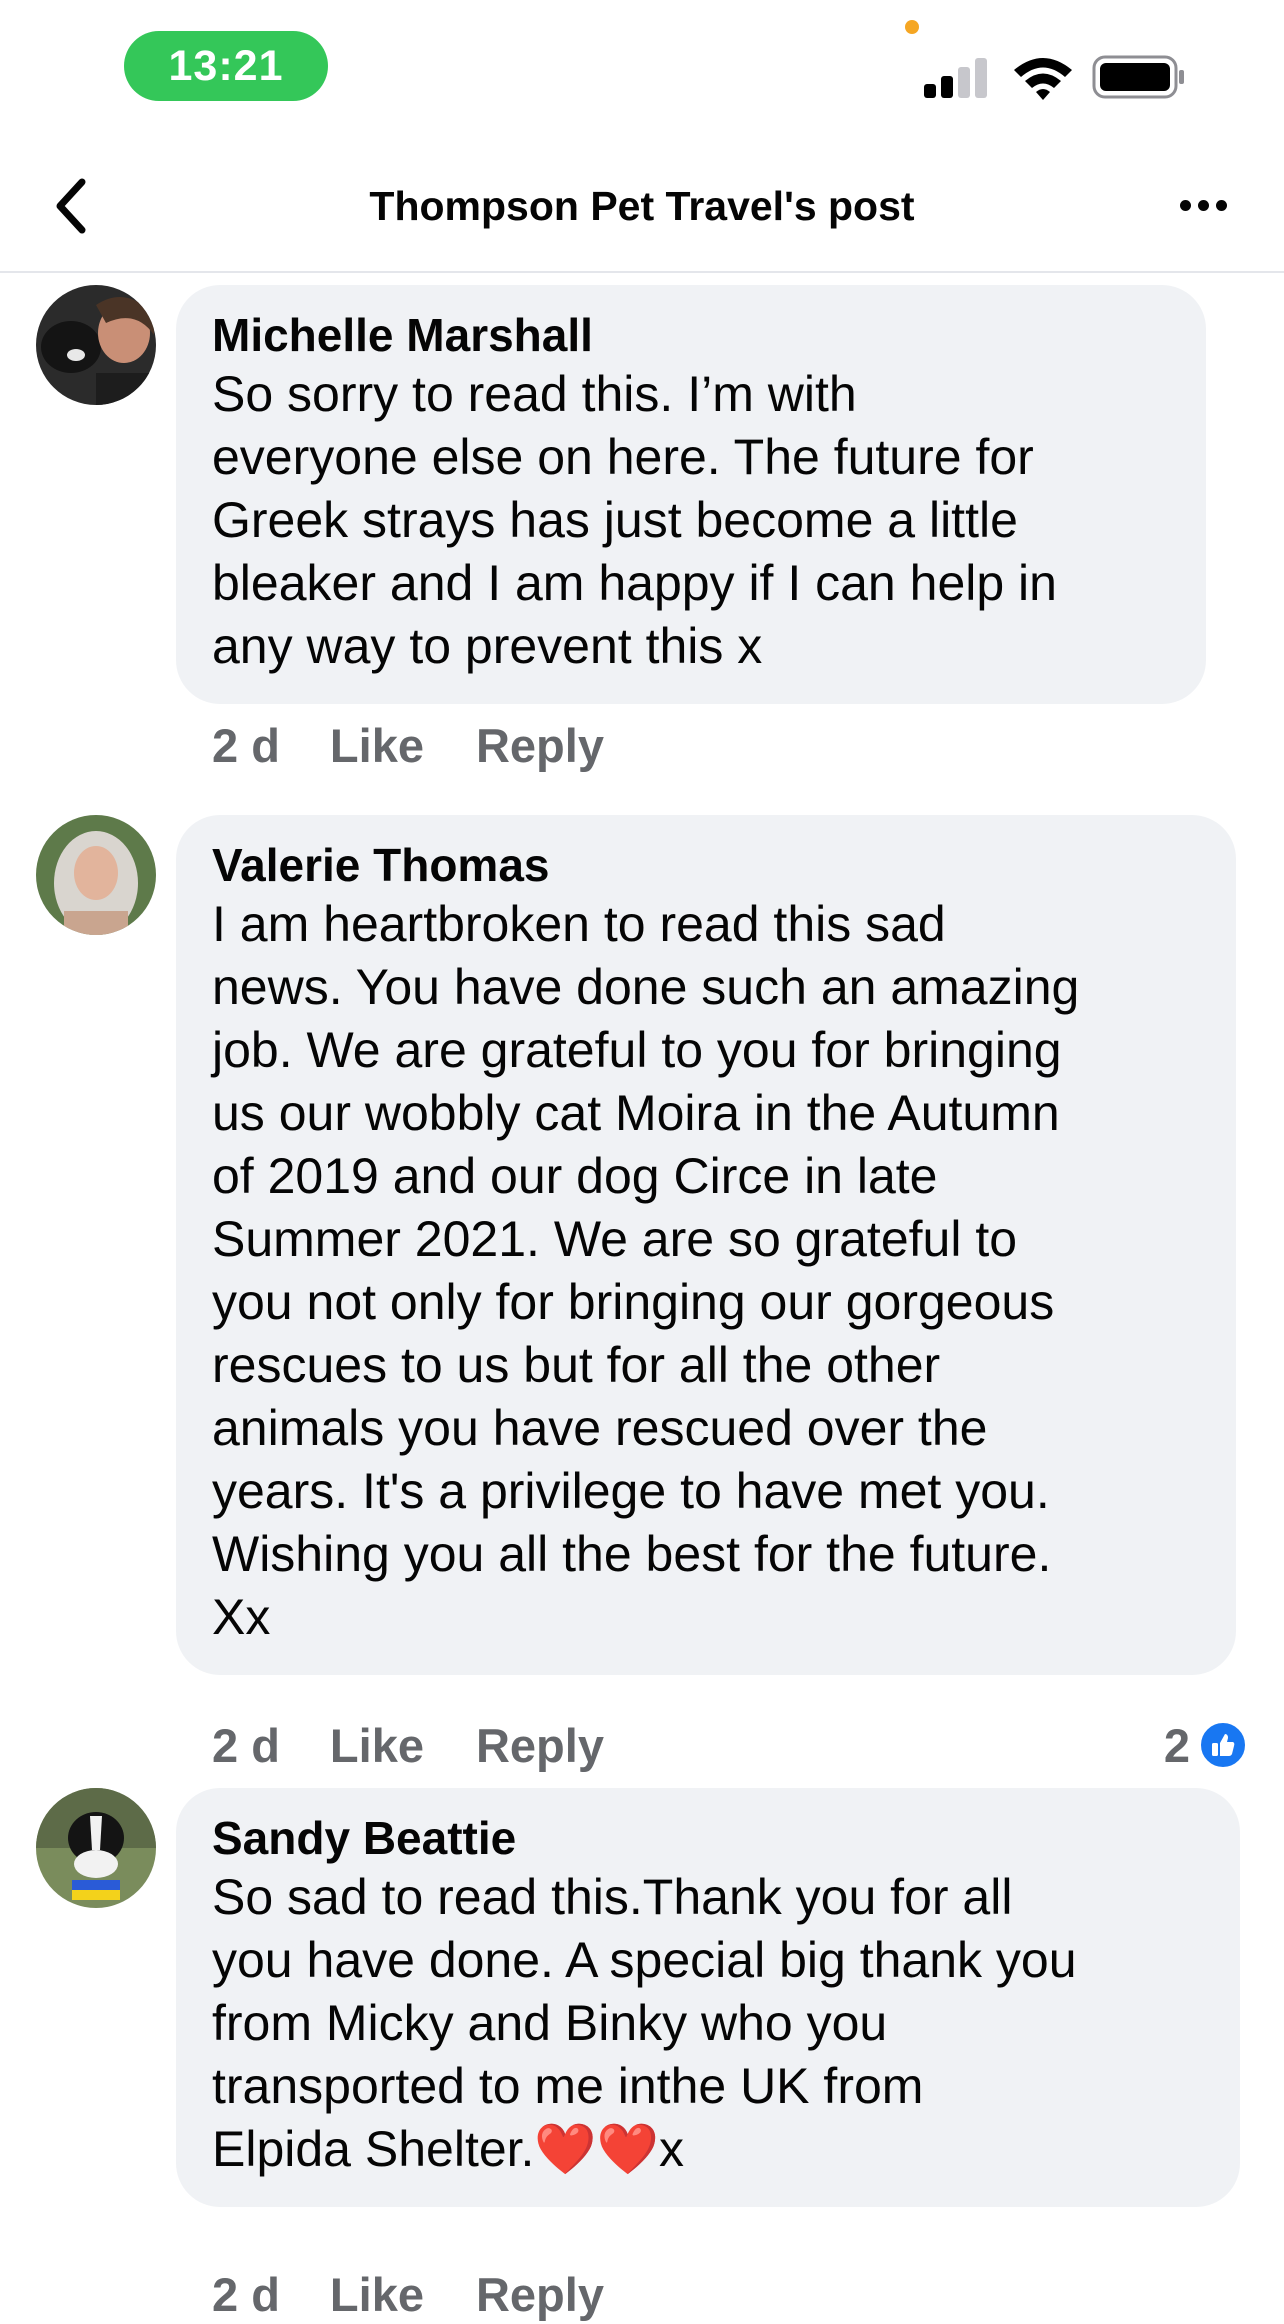 This screenshot has width=1284, height=2324. I want to click on reaction-summary: 2, so click(1206, 1745).